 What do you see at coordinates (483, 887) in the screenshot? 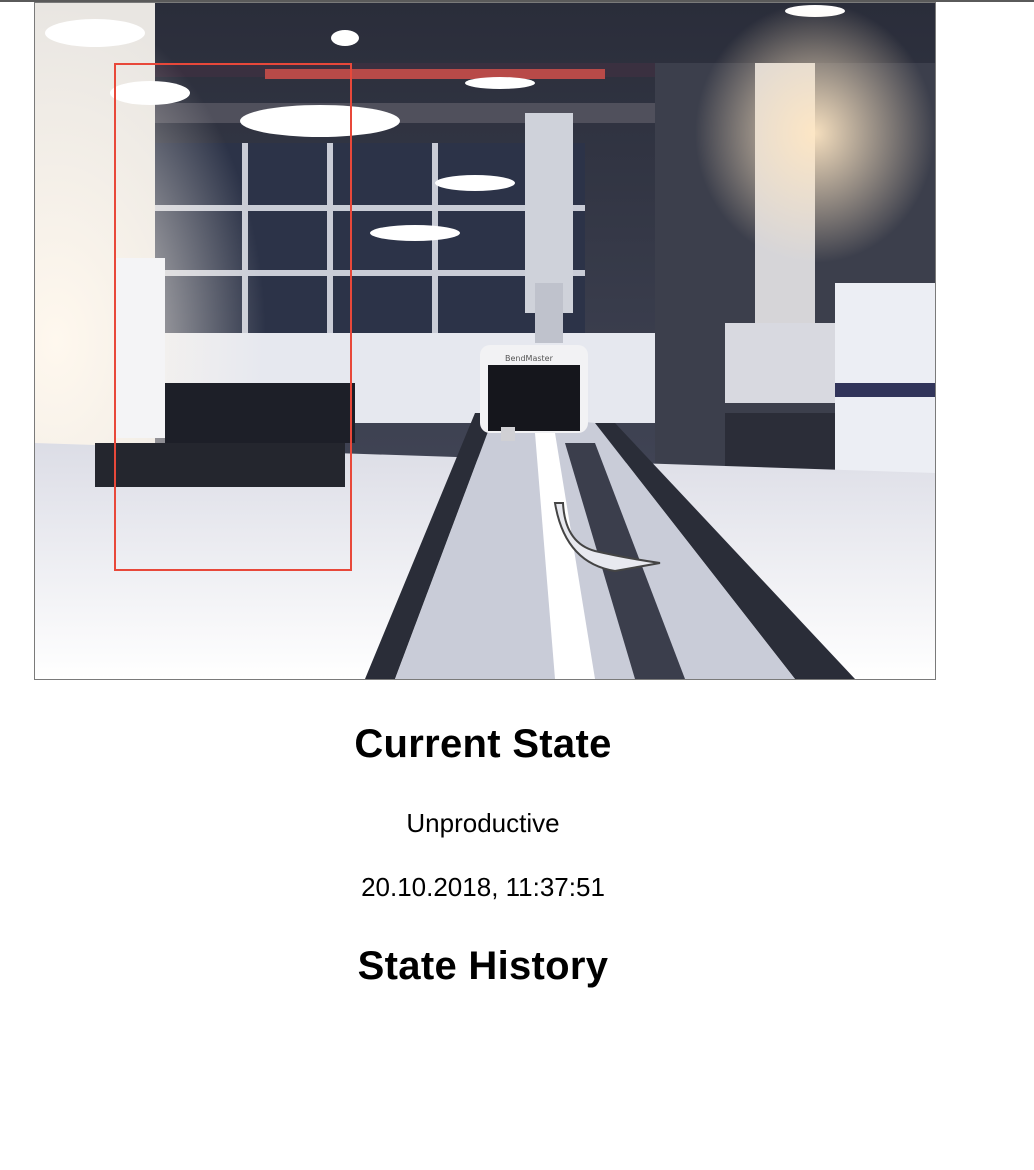
I see `current-state-timestamp: 20.10.2018, 11:37:51` at bounding box center [483, 887].